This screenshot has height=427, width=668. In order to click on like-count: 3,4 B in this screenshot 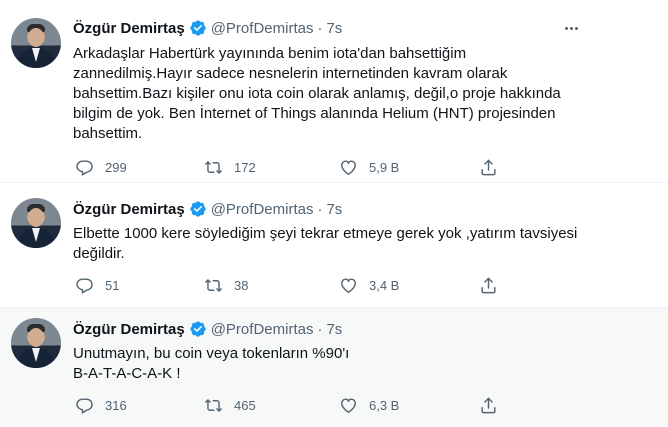, I will do `click(384, 285)`.